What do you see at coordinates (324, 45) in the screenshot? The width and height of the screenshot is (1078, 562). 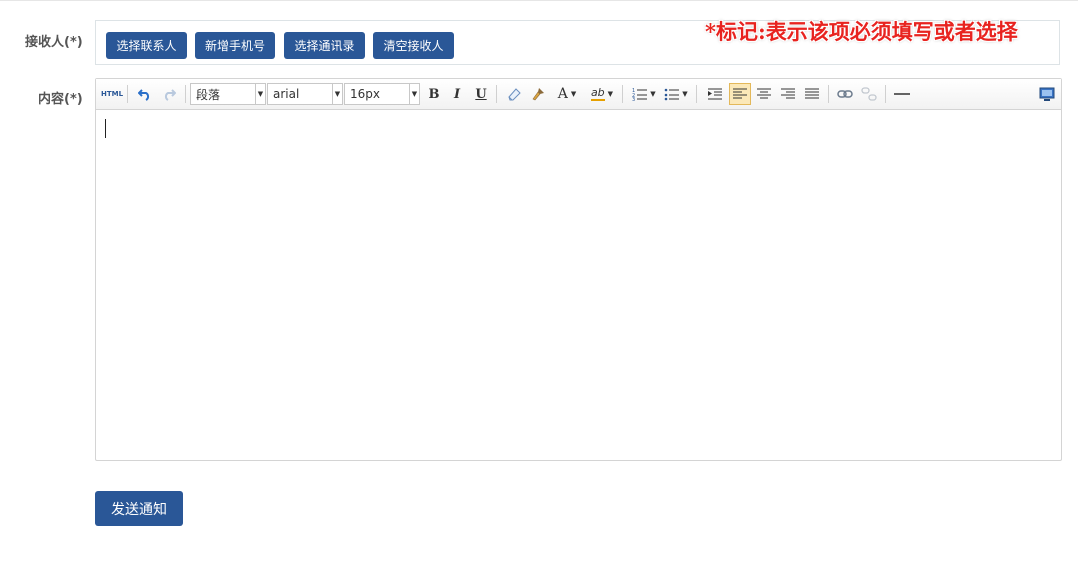 I see `select-address-book-button: 选择通讯录` at bounding box center [324, 45].